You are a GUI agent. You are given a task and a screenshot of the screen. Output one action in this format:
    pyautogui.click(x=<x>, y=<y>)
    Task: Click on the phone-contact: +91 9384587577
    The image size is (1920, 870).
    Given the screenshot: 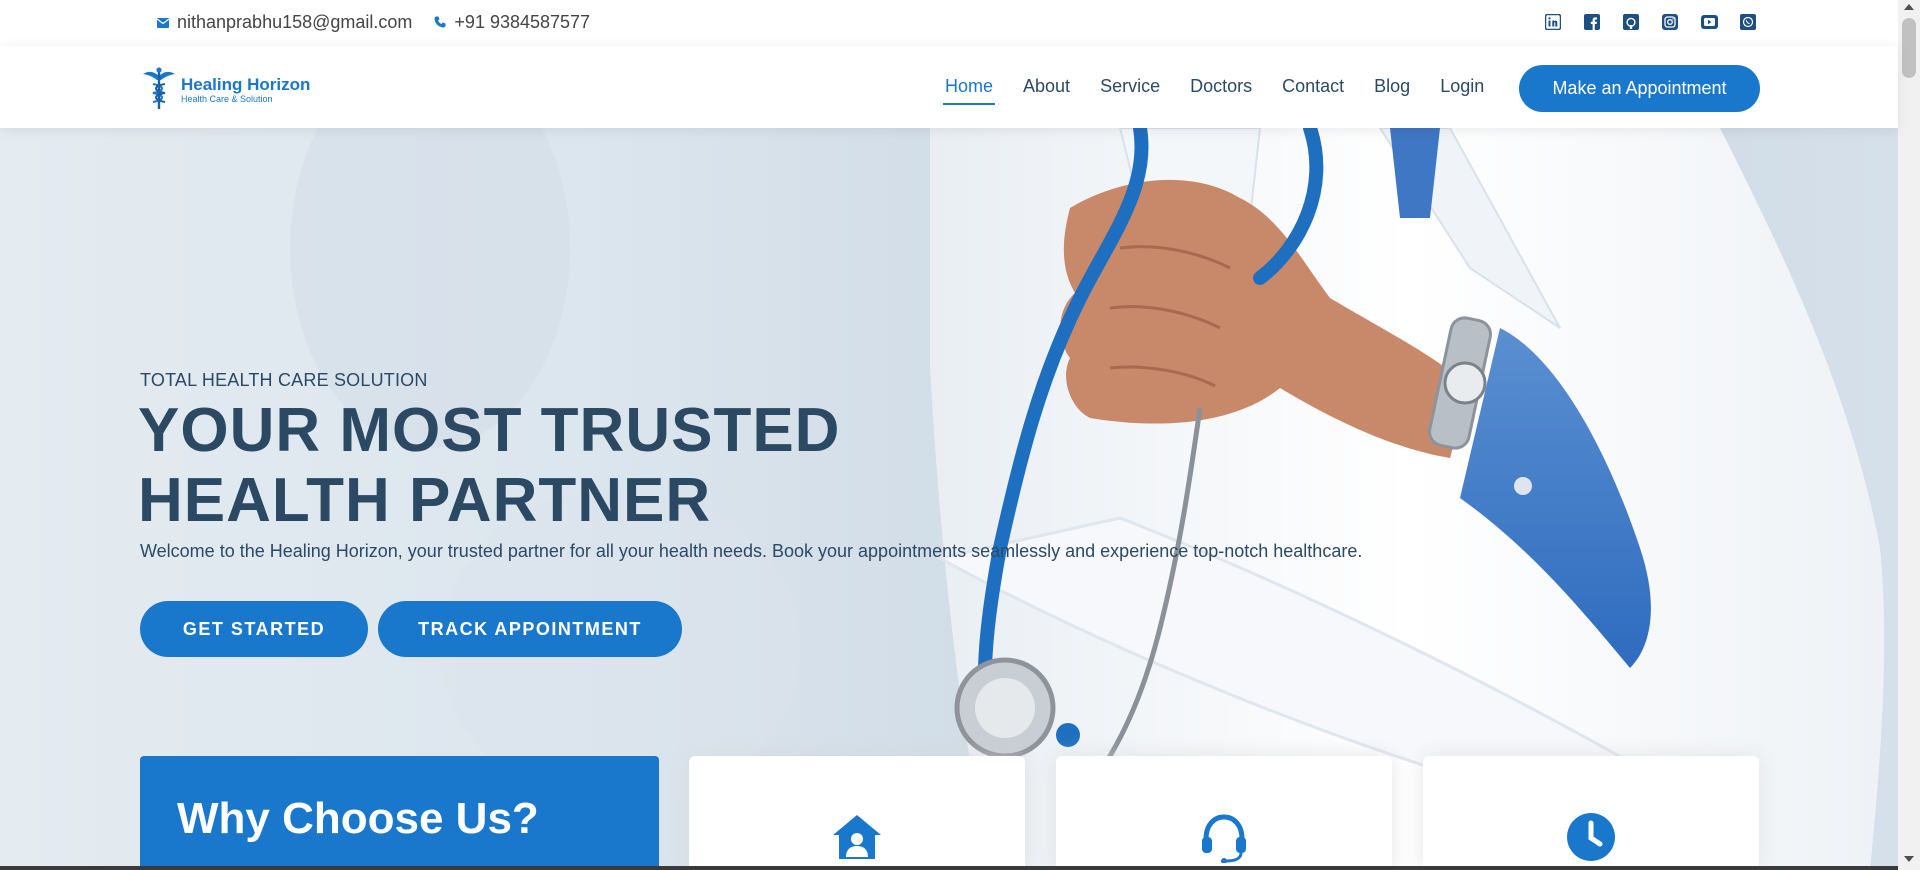 What is the action you would take?
    pyautogui.click(x=512, y=22)
    